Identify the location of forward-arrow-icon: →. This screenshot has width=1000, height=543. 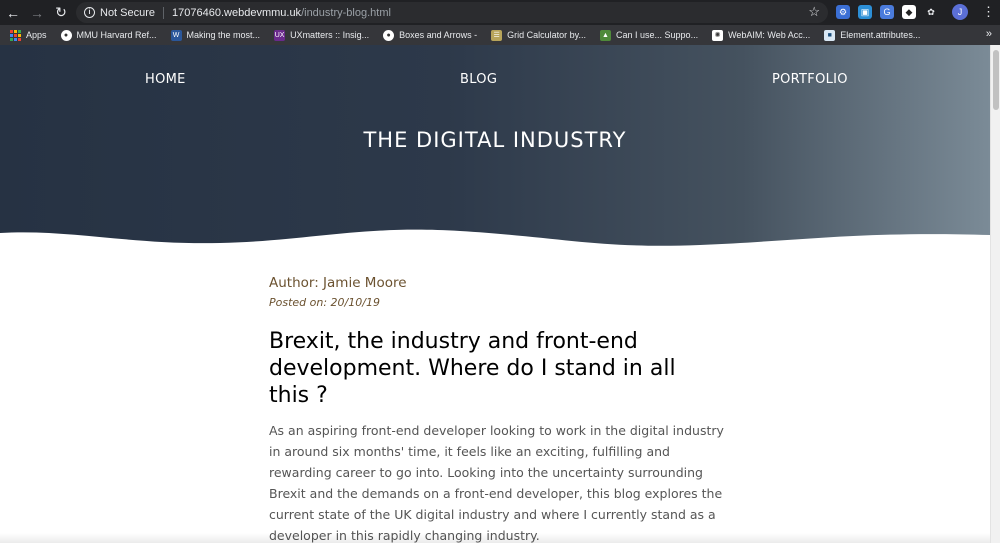
(37, 13).